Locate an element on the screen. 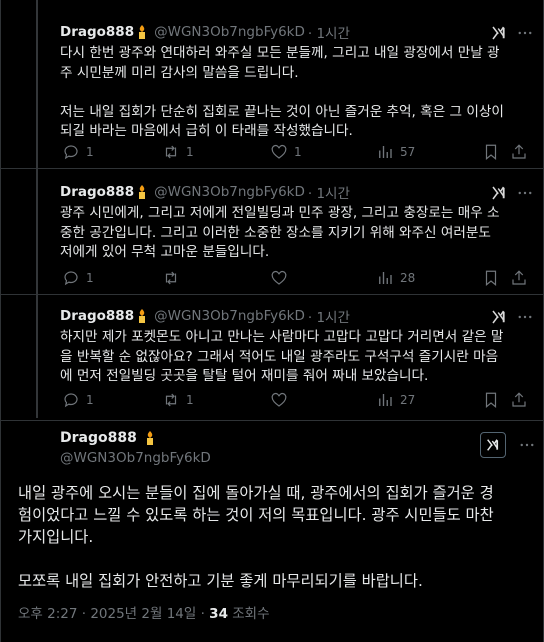 Image resolution: width=544 pixels, height=642 pixels. views-button: 27 is located at coordinates (395, 400).